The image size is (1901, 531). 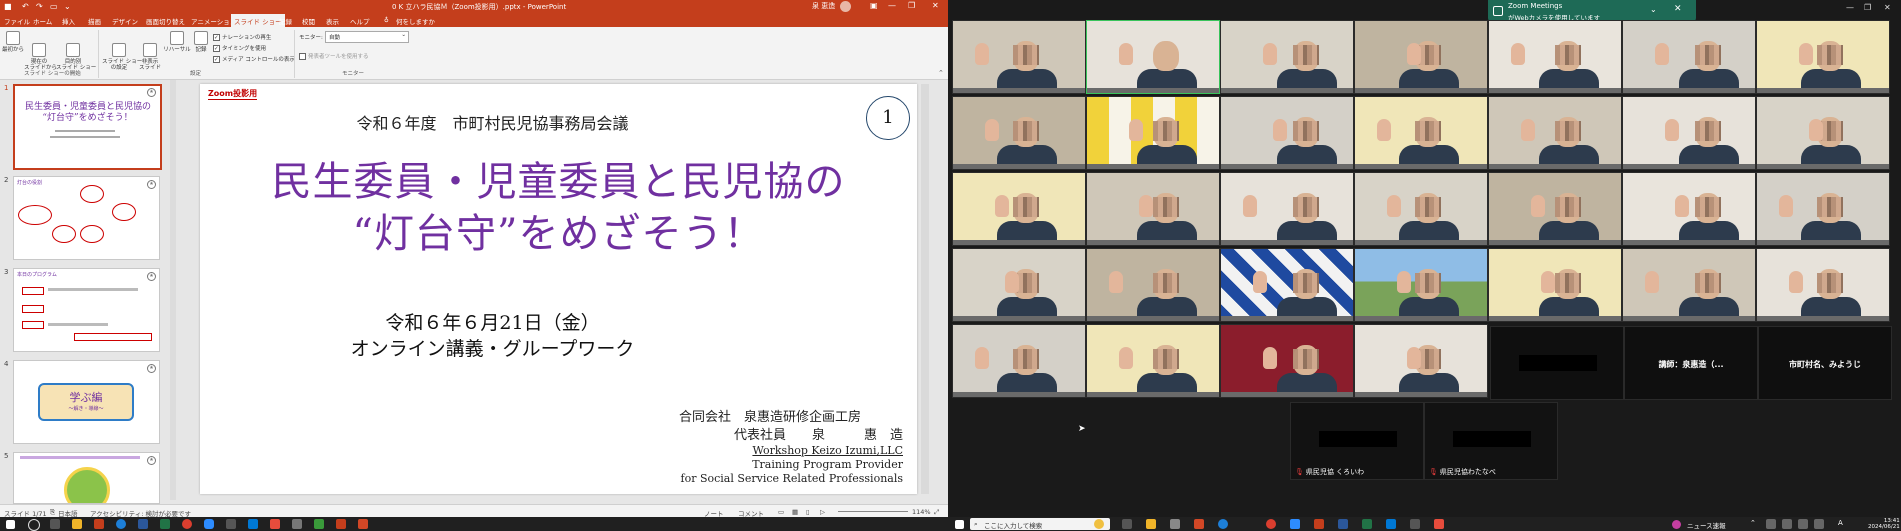 What do you see at coordinates (1357, 441) in the screenshot?
I see `video-tile-kuroiwa: 🎙 県民児協 くろいわ` at bounding box center [1357, 441].